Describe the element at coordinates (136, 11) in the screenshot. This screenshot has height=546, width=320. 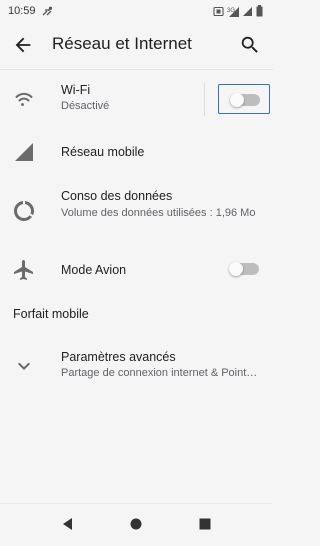
I see `status-bar: 10:59 3G` at that location.